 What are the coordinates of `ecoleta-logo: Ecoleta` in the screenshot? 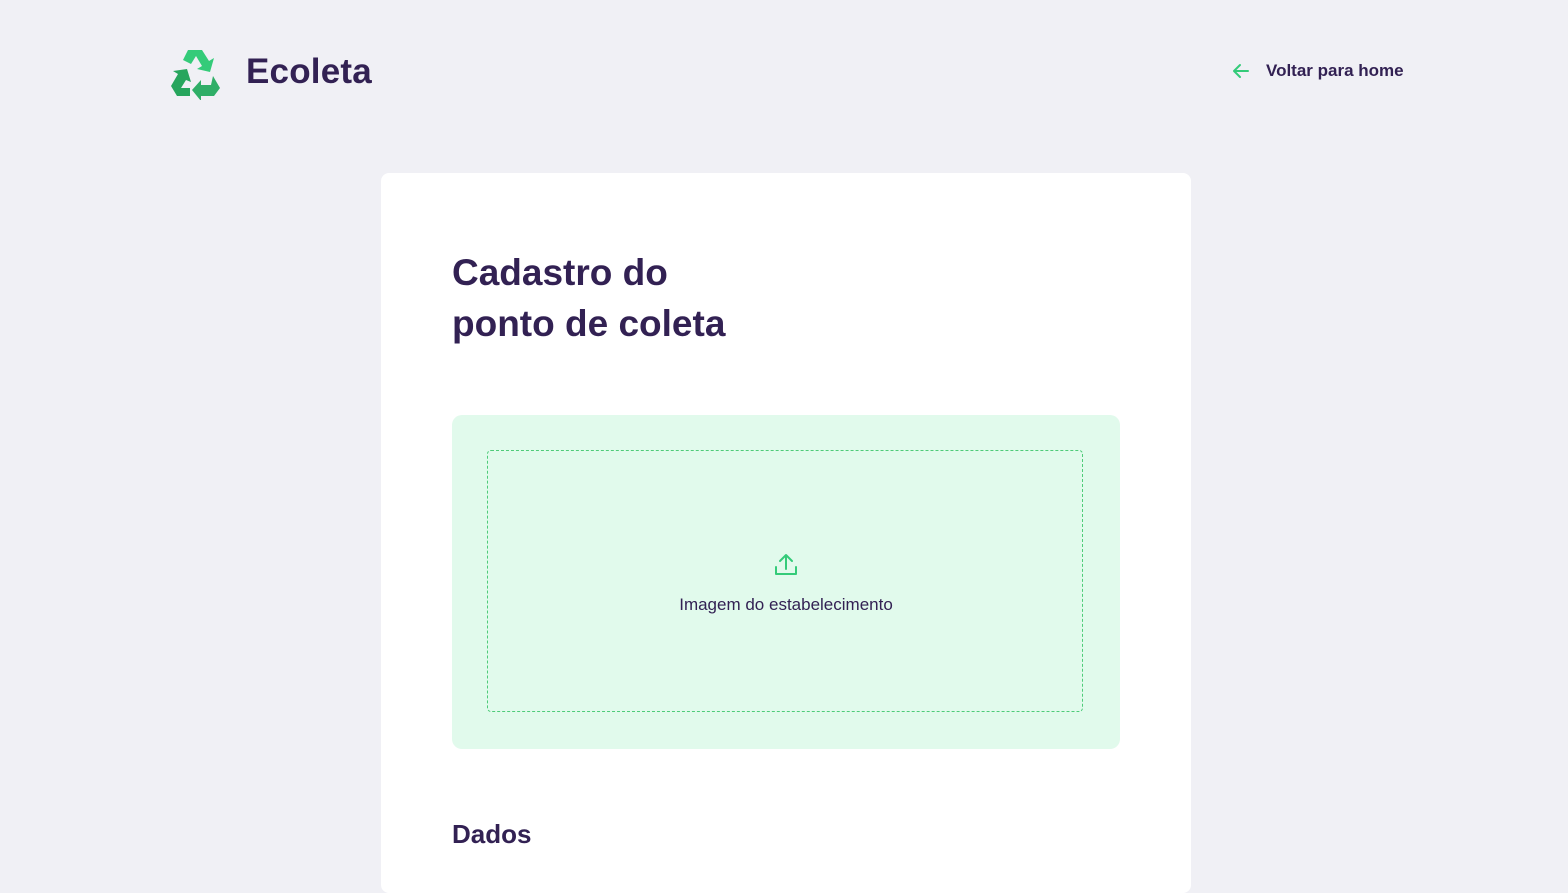 It's located at (270, 72).